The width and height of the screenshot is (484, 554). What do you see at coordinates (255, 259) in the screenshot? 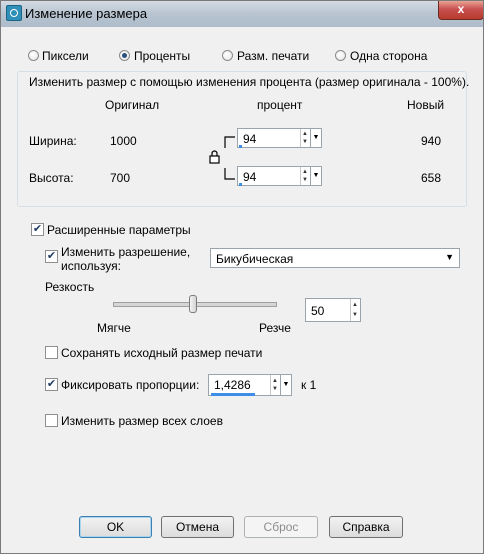
I see `resample-method-value: Бикубическая` at bounding box center [255, 259].